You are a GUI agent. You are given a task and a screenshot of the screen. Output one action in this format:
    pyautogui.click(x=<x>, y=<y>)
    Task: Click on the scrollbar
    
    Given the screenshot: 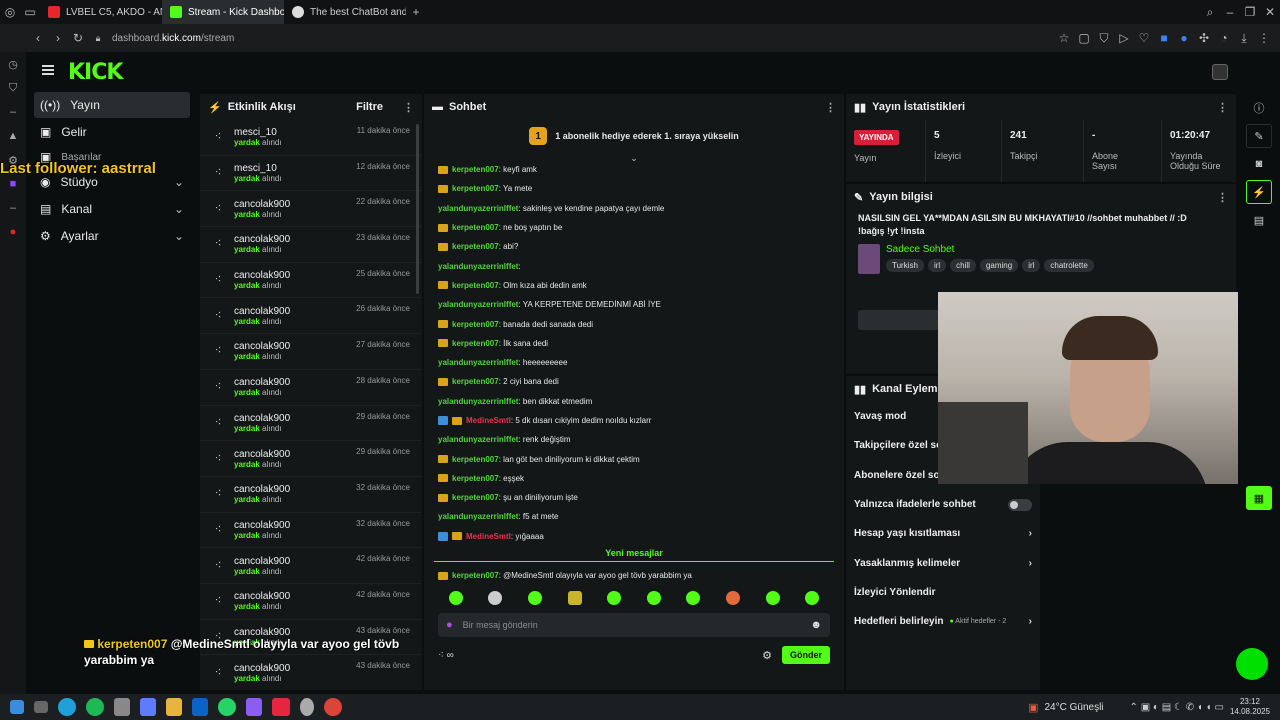 What is the action you would take?
    pyautogui.click(x=417, y=209)
    